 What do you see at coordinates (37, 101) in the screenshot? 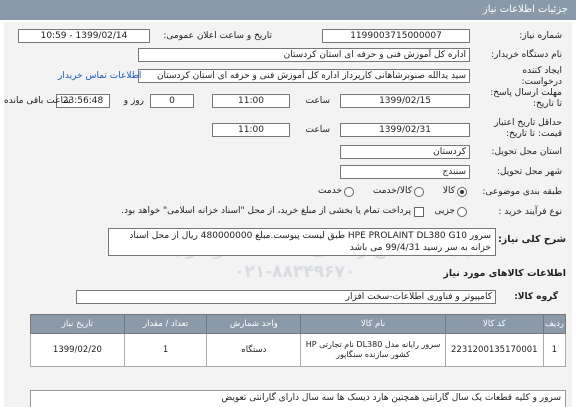
I see `remaining-label: ساعت باقی مانده` at bounding box center [37, 101].